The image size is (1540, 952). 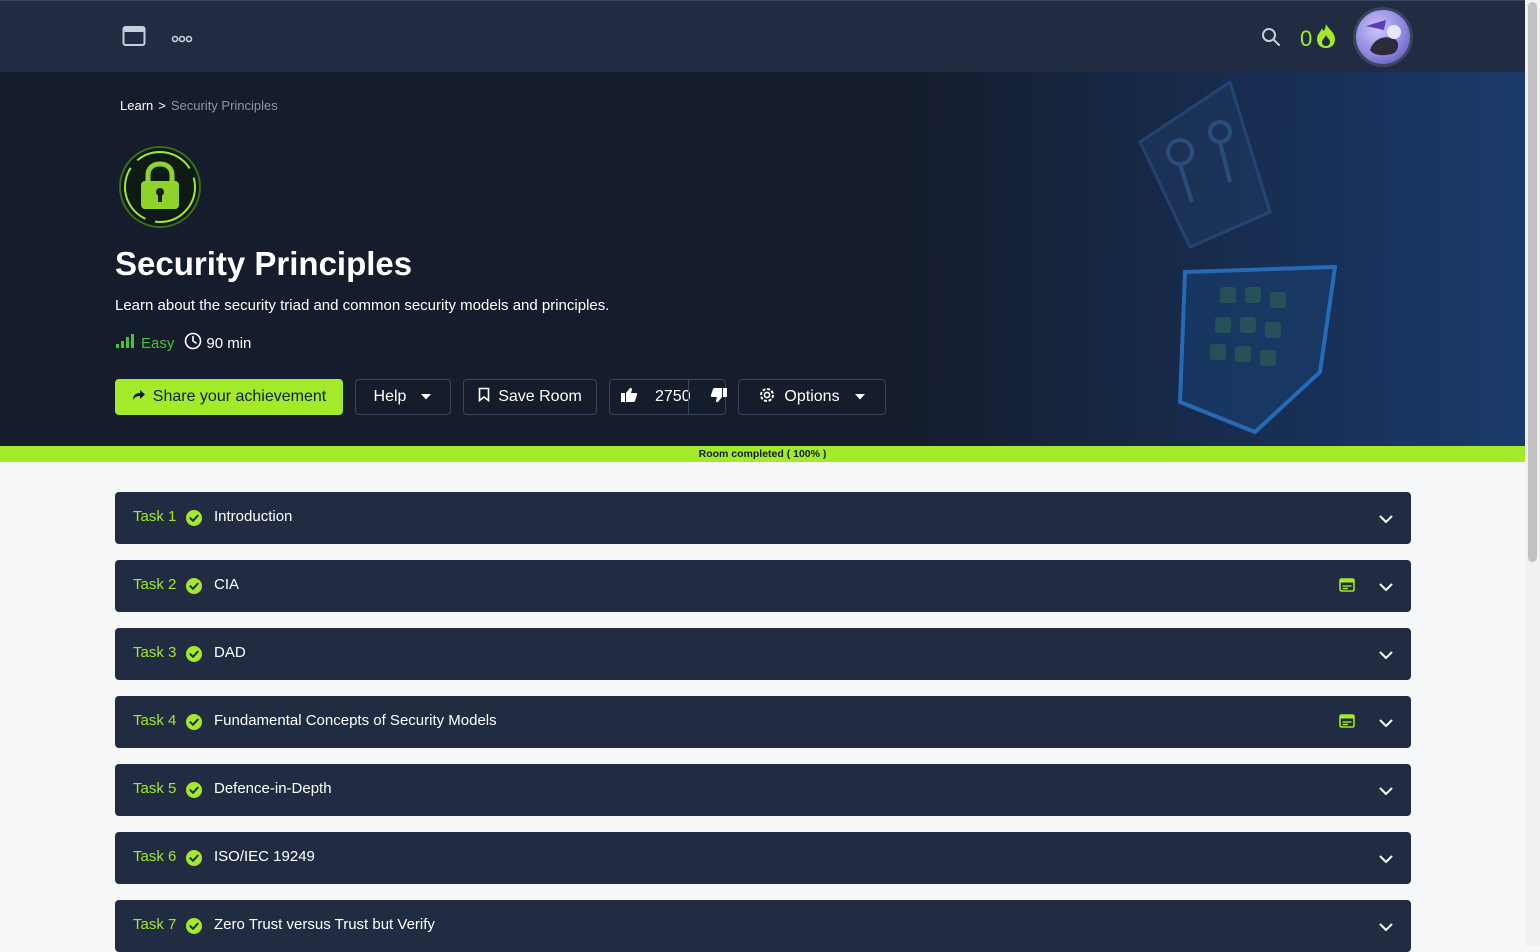 What do you see at coordinates (484, 397) in the screenshot?
I see `bookmark-icon` at bounding box center [484, 397].